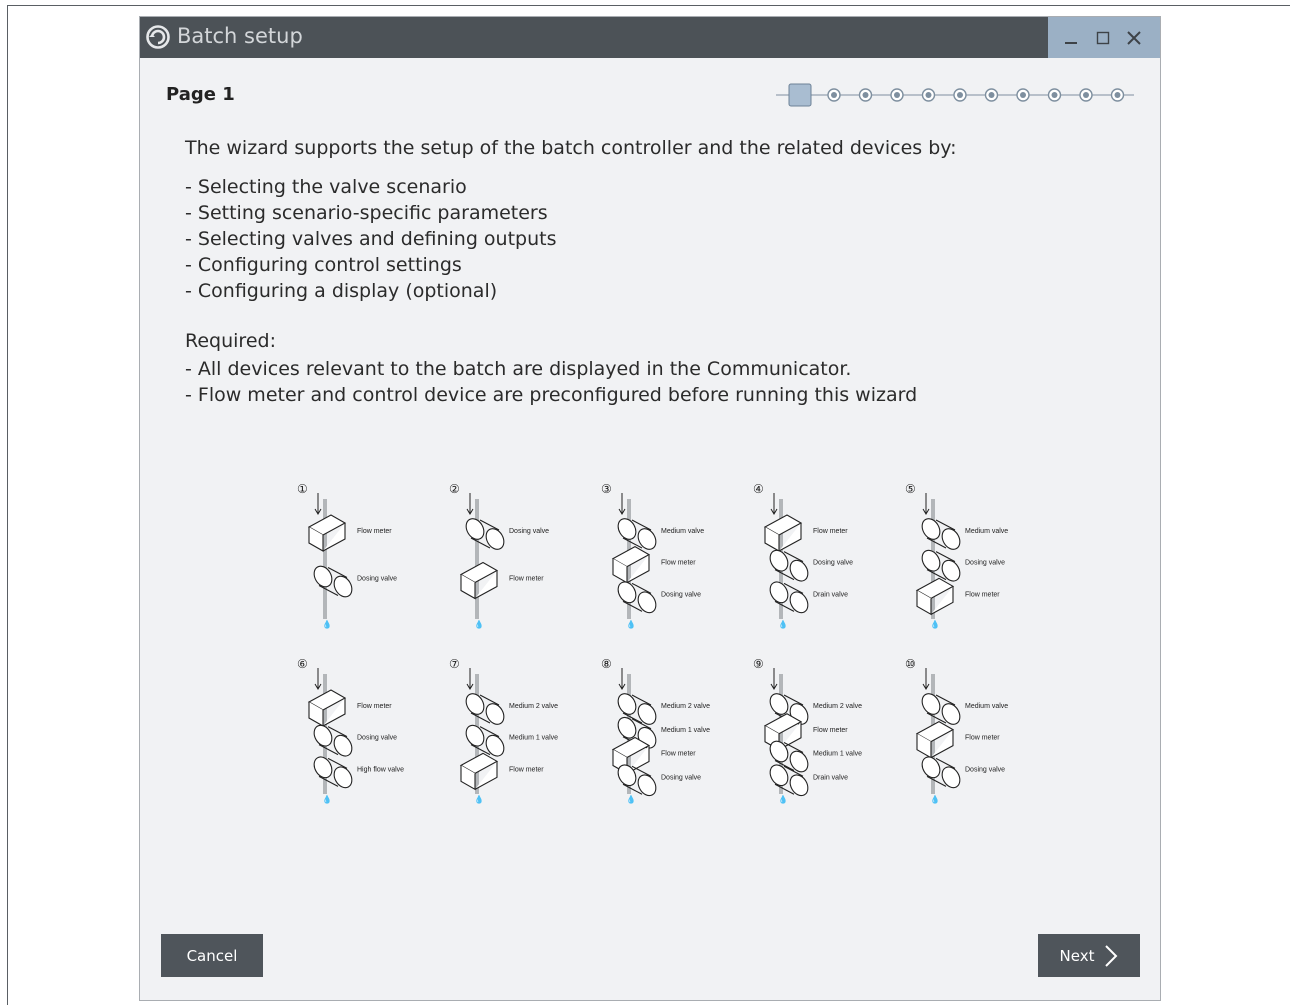 The image size is (1290, 1005). I want to click on scenario-diagram-5: Medium valve Dosing valve Flow meter 💧 ⑤, so click(951, 559).